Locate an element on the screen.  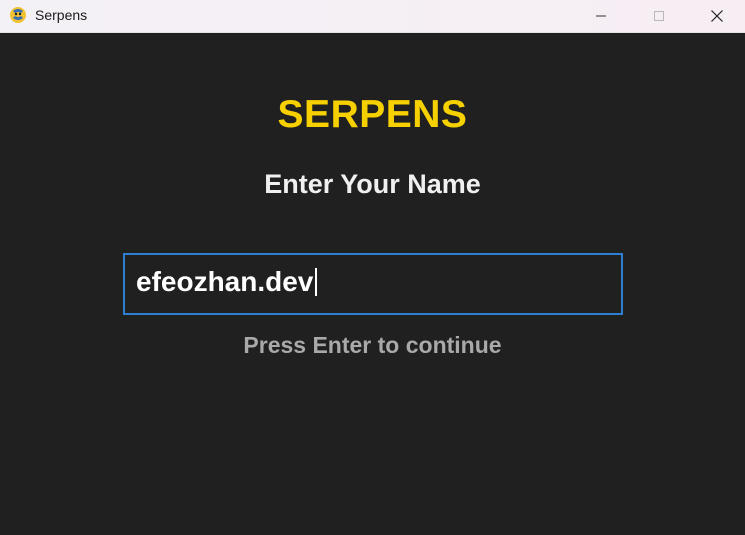
minimize-icon is located at coordinates (601, 16).